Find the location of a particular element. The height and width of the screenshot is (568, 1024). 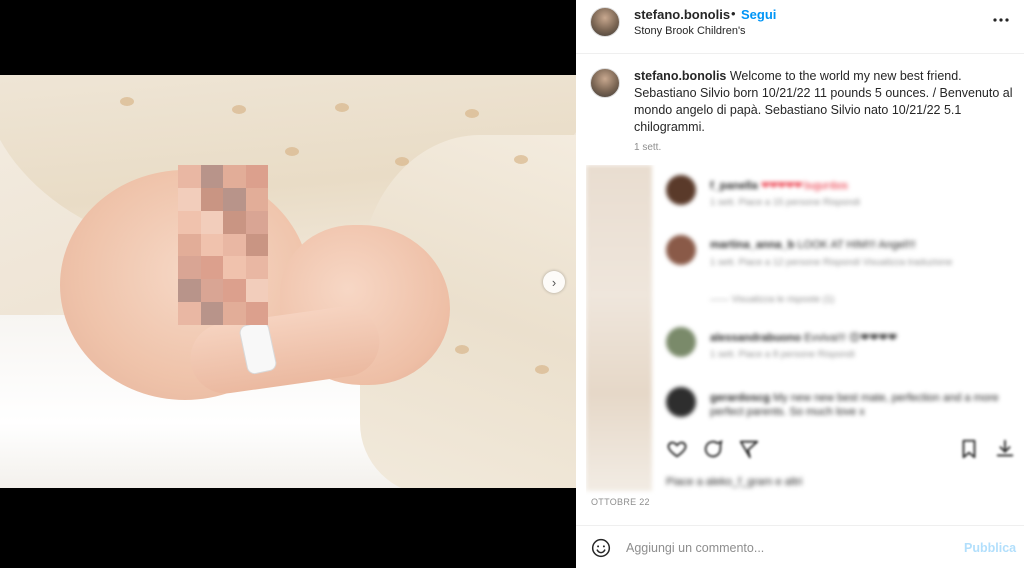

post-location: Stony Brook Children's is located at coordinates (690, 31).